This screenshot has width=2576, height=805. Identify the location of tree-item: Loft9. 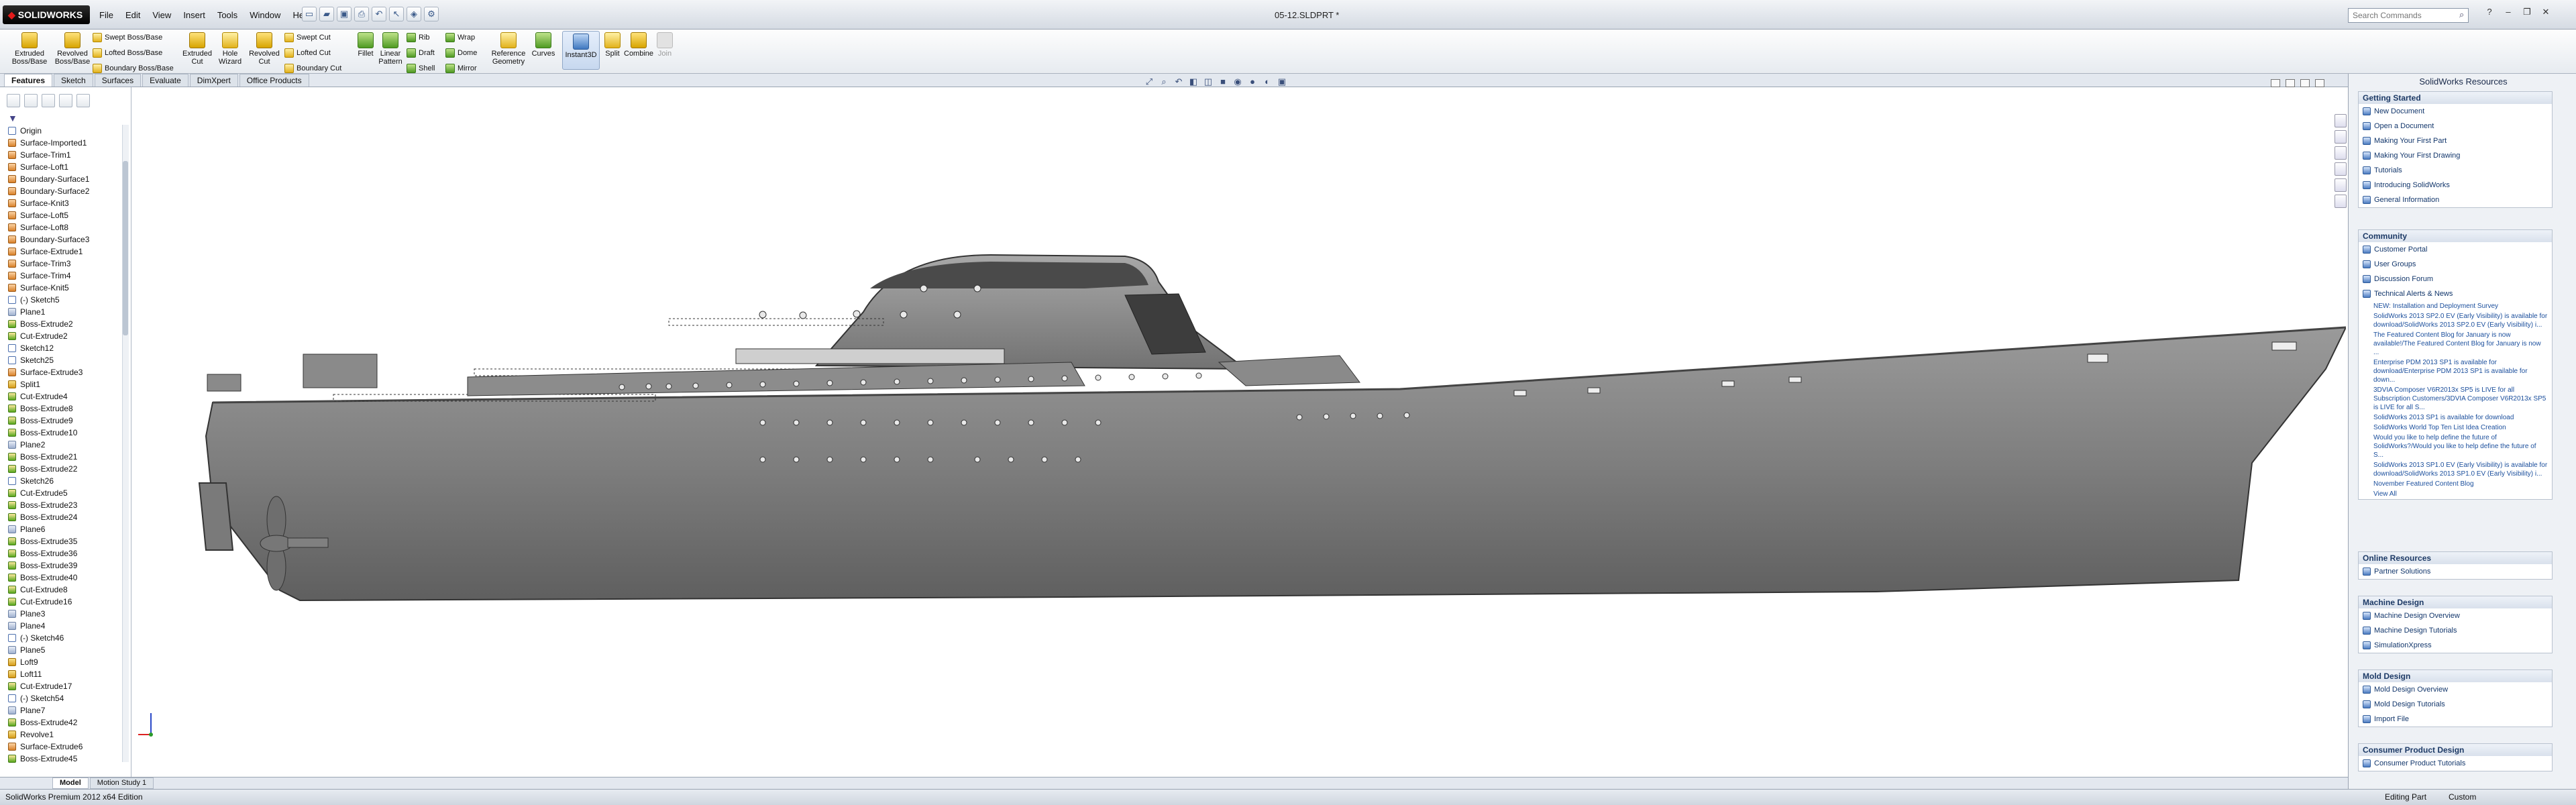
(63, 662).